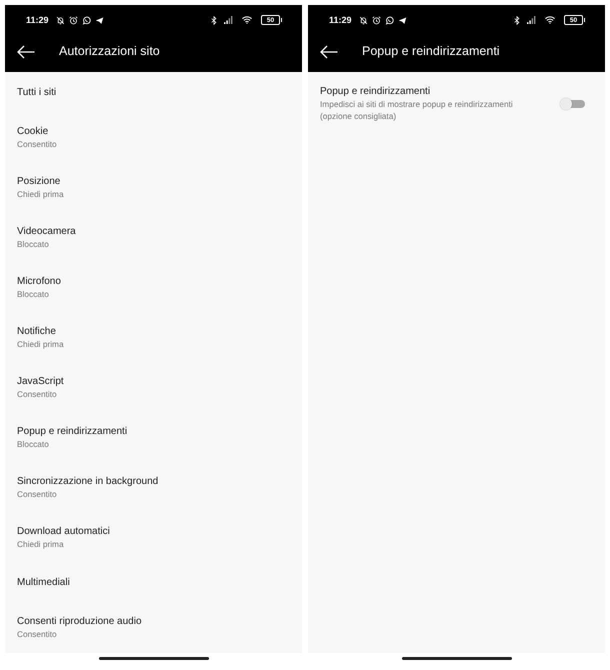  I want to click on app-bar-title: Autorizzazioni sito, so click(109, 51).